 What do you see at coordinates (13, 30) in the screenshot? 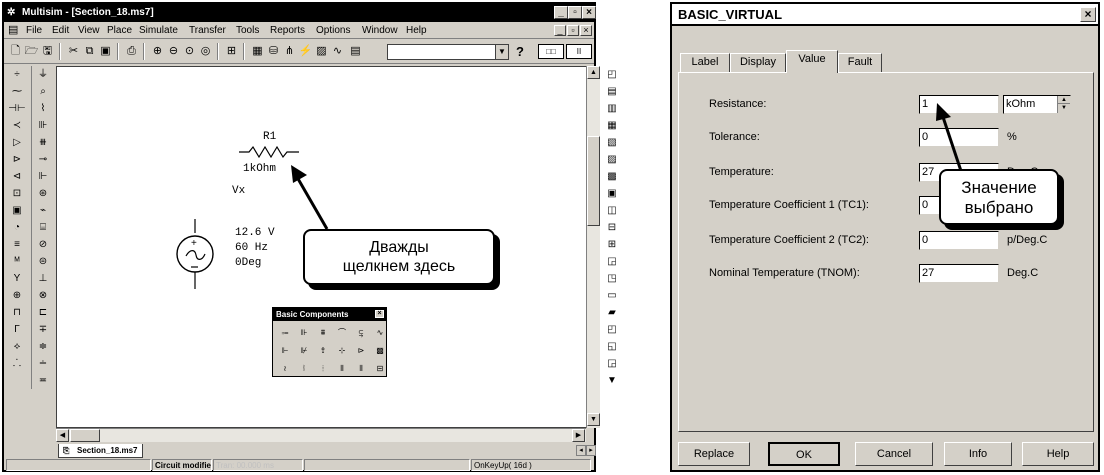
I see `document-icon: ▤` at bounding box center [13, 30].